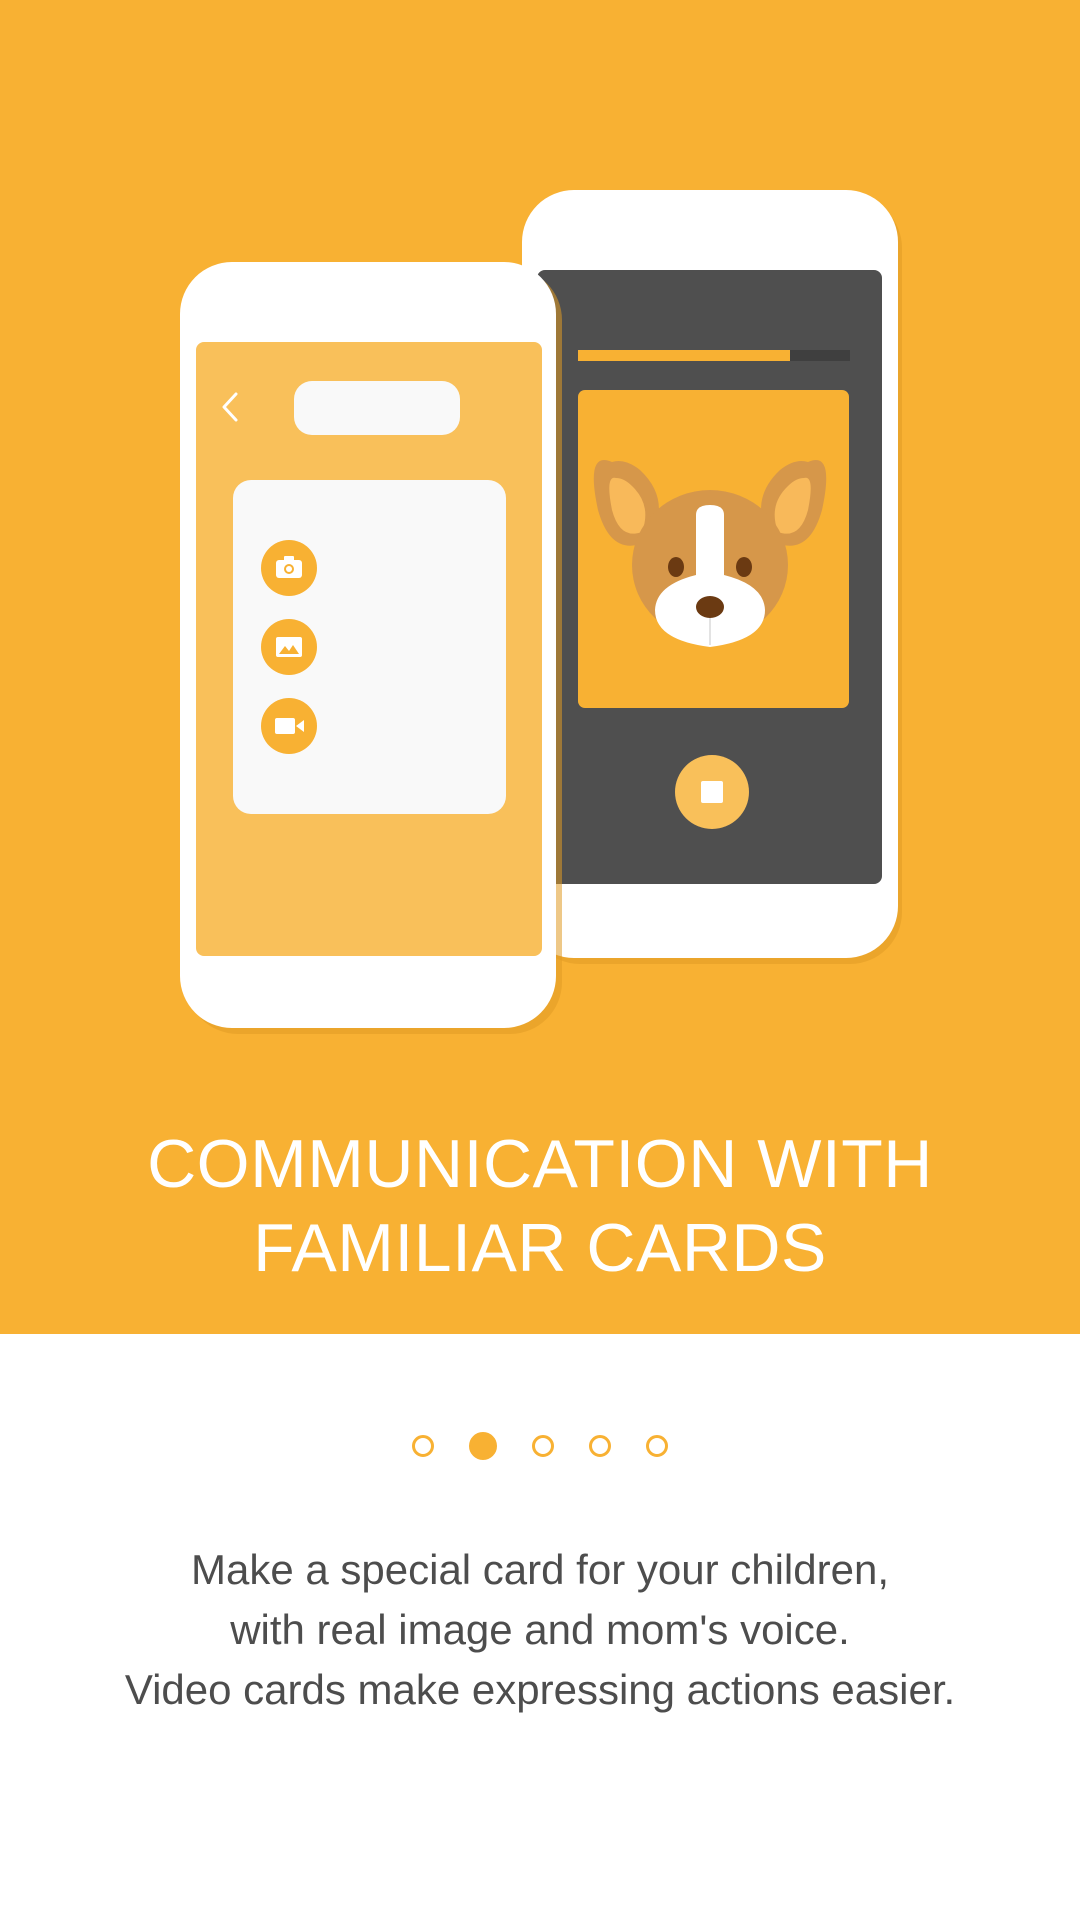  I want to click on audio-progress-fill, so click(684, 355).